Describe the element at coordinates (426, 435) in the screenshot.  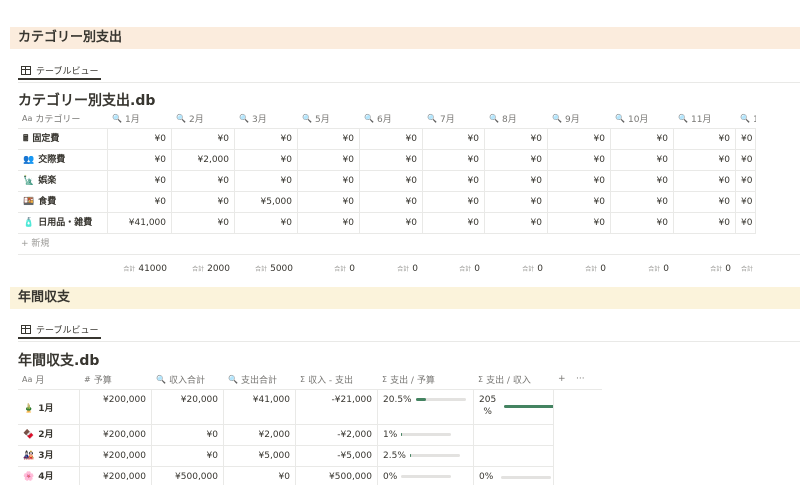
I see `expense-budget-ratio-cell: 1%` at that location.